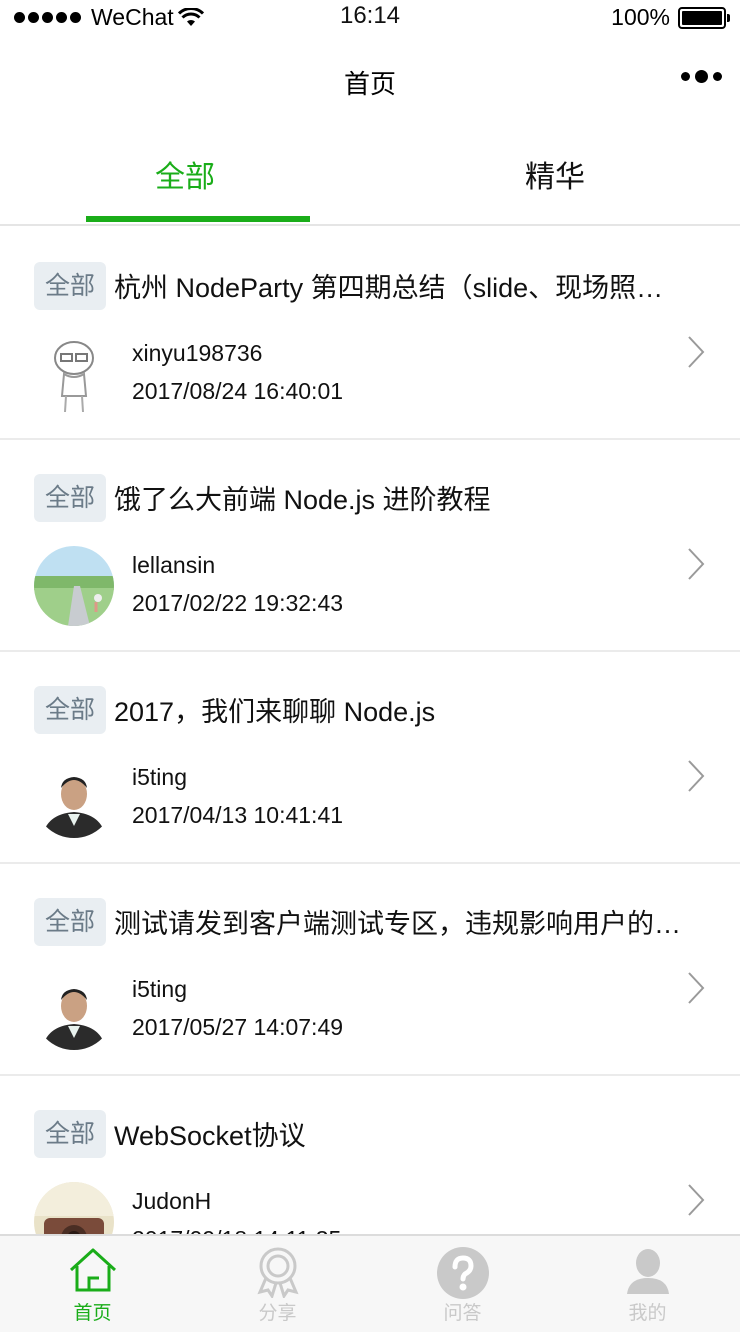  I want to click on tabbar-item-mine: 我的, so click(647, 1284).